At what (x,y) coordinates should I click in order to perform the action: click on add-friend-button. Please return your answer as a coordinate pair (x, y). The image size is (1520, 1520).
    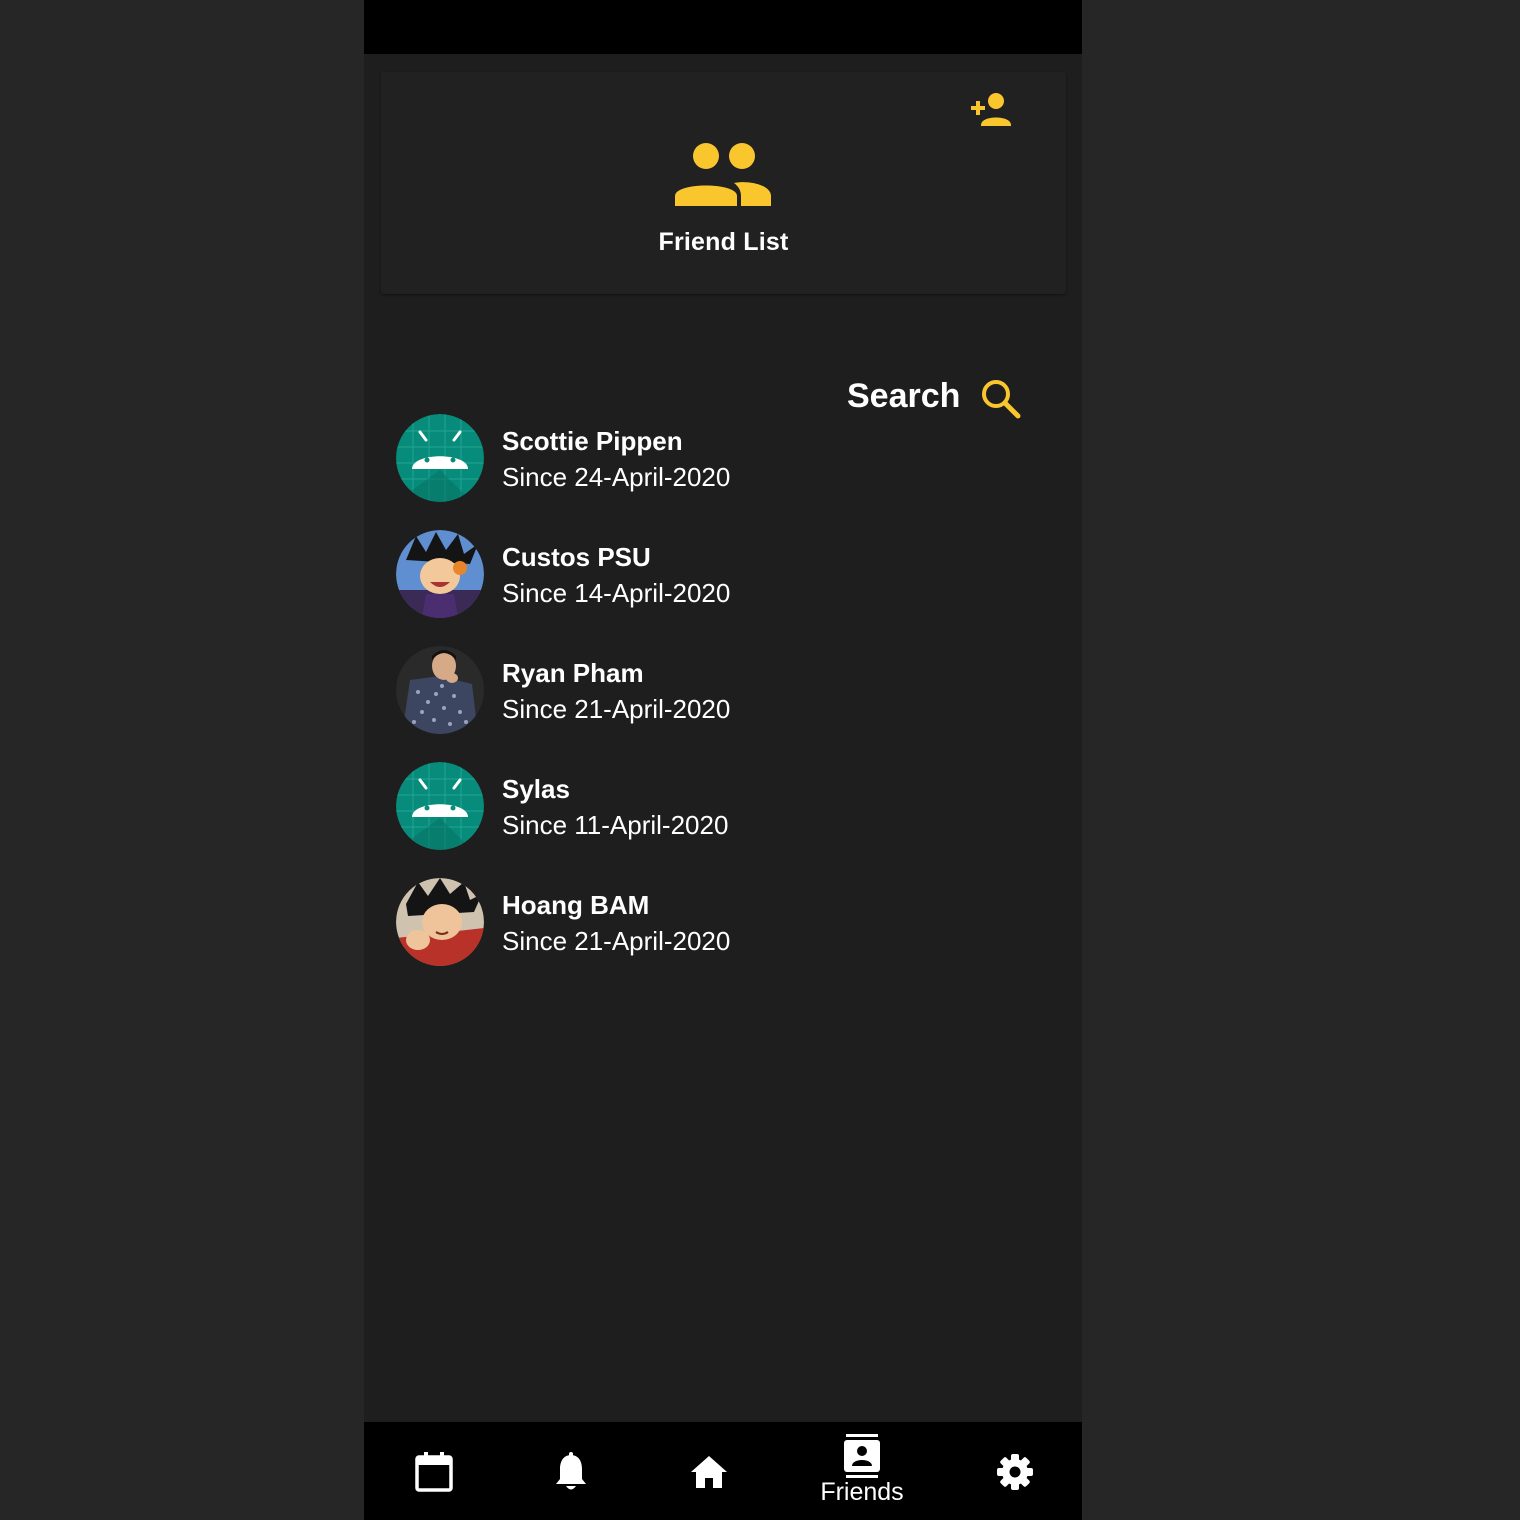
    Looking at the image, I should click on (993, 110).